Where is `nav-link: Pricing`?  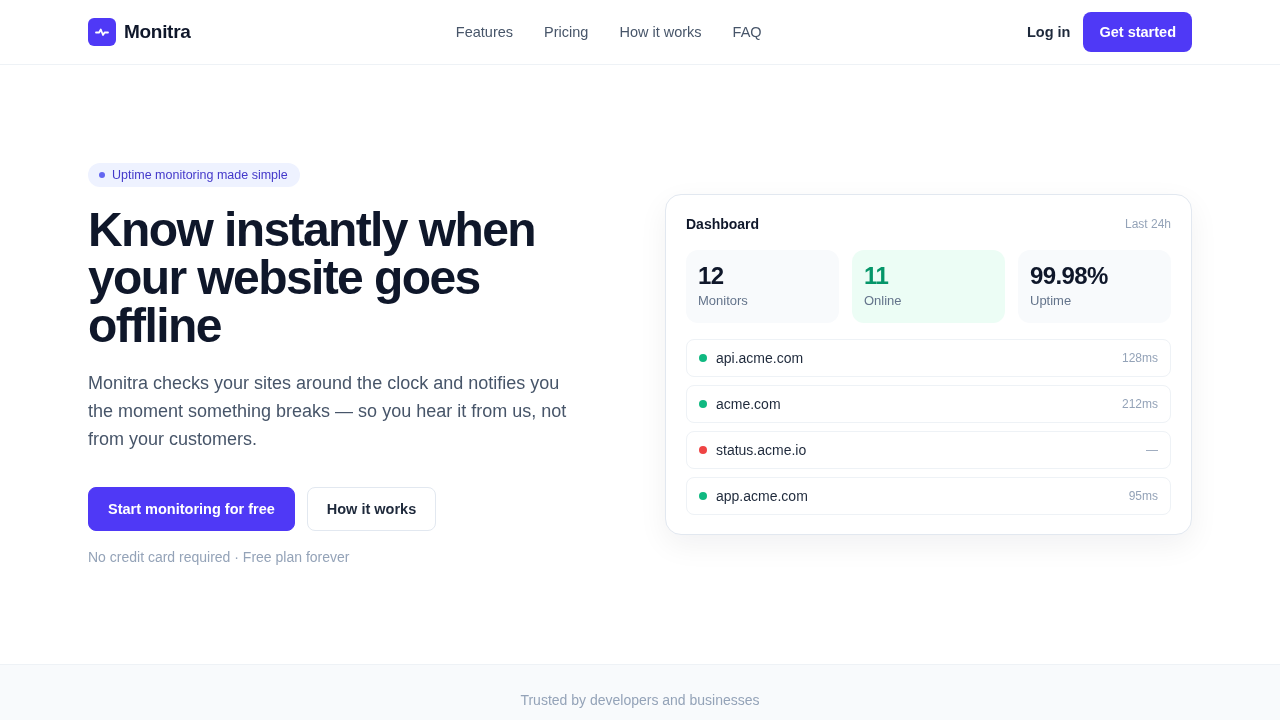 nav-link: Pricing is located at coordinates (566, 32).